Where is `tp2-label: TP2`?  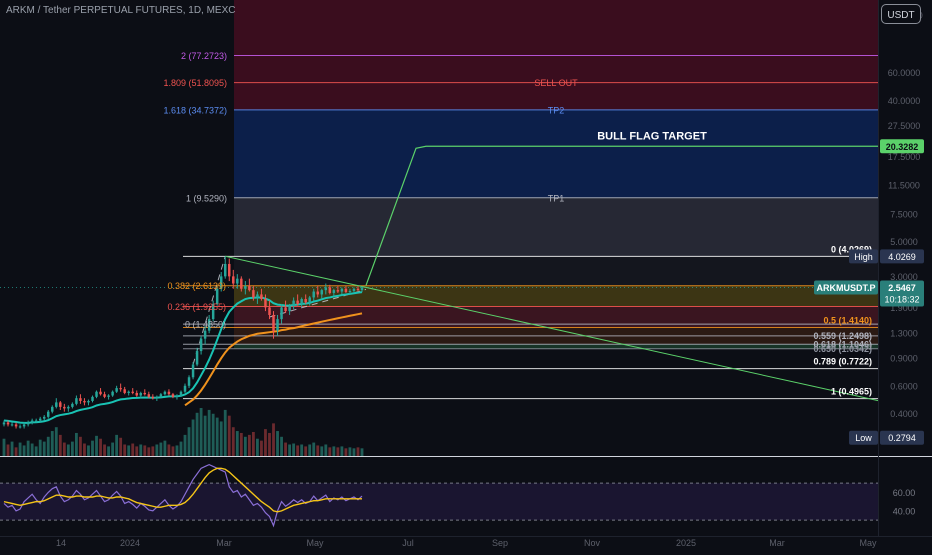
tp2-label: TP2 is located at coordinates (556, 110).